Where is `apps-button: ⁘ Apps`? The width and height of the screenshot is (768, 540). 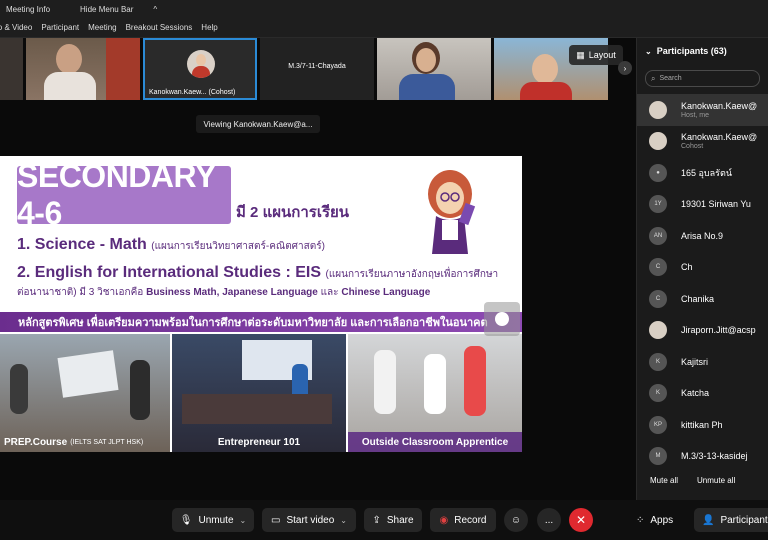
apps-button: ⁘ Apps is located at coordinates (654, 520).